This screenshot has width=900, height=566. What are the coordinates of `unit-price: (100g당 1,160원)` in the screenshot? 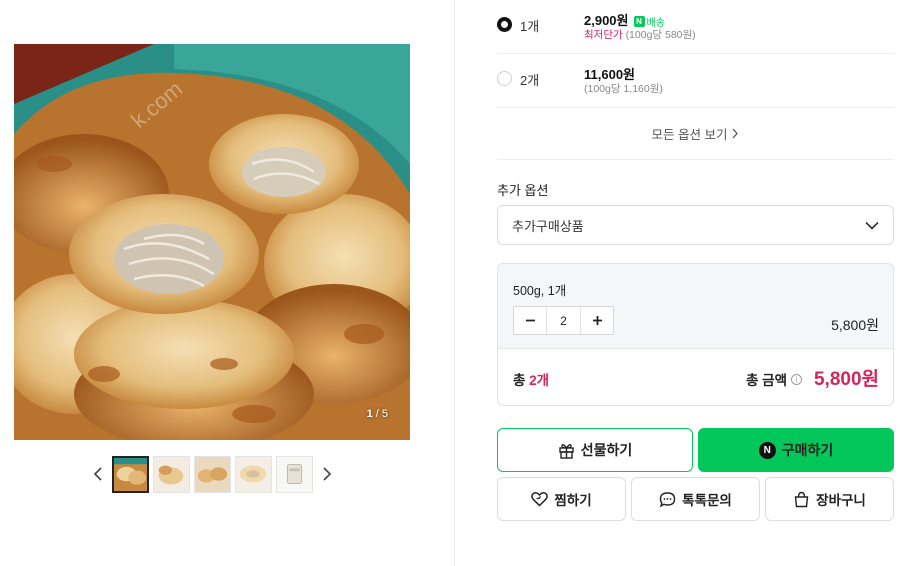 It's located at (623, 89).